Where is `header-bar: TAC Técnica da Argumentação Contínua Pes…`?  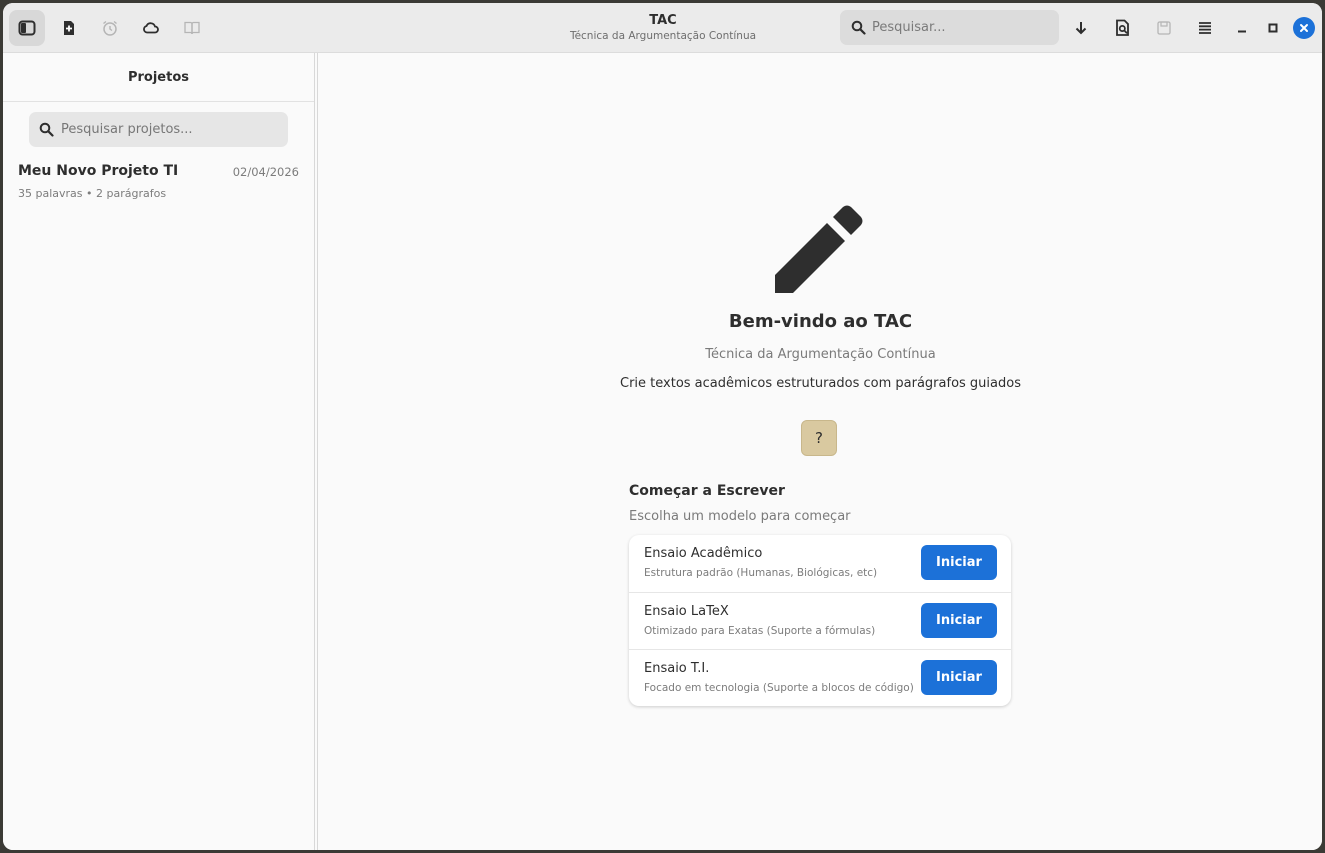
header-bar: TAC Técnica da Argumentação Contínua Pes… is located at coordinates (662, 28).